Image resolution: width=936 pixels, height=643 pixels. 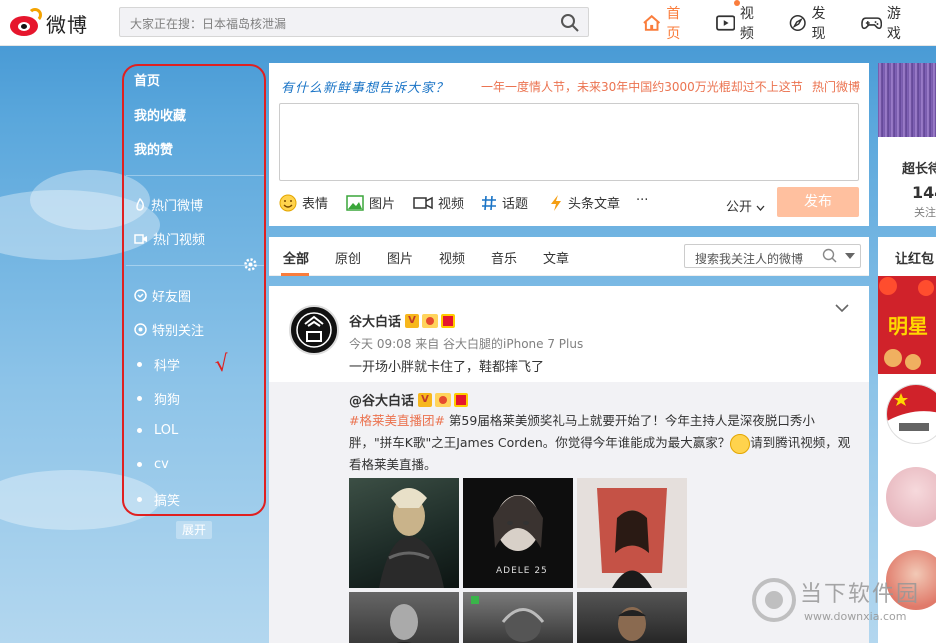 I want to click on nav-games: 游戏, so click(x=887, y=23).